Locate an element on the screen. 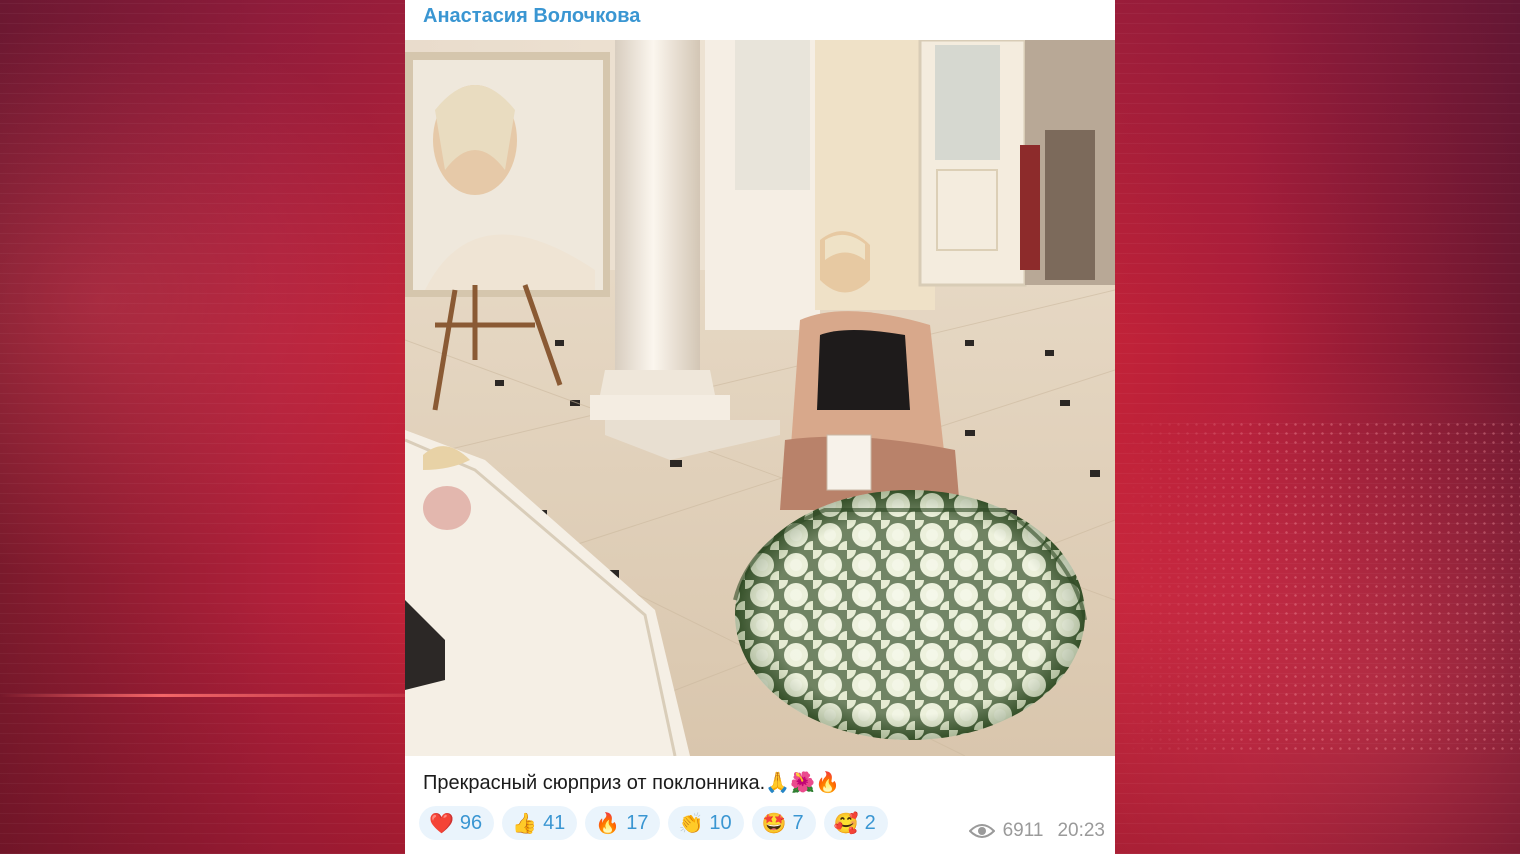  reaction-party: 🥰 2 is located at coordinates (855, 823).